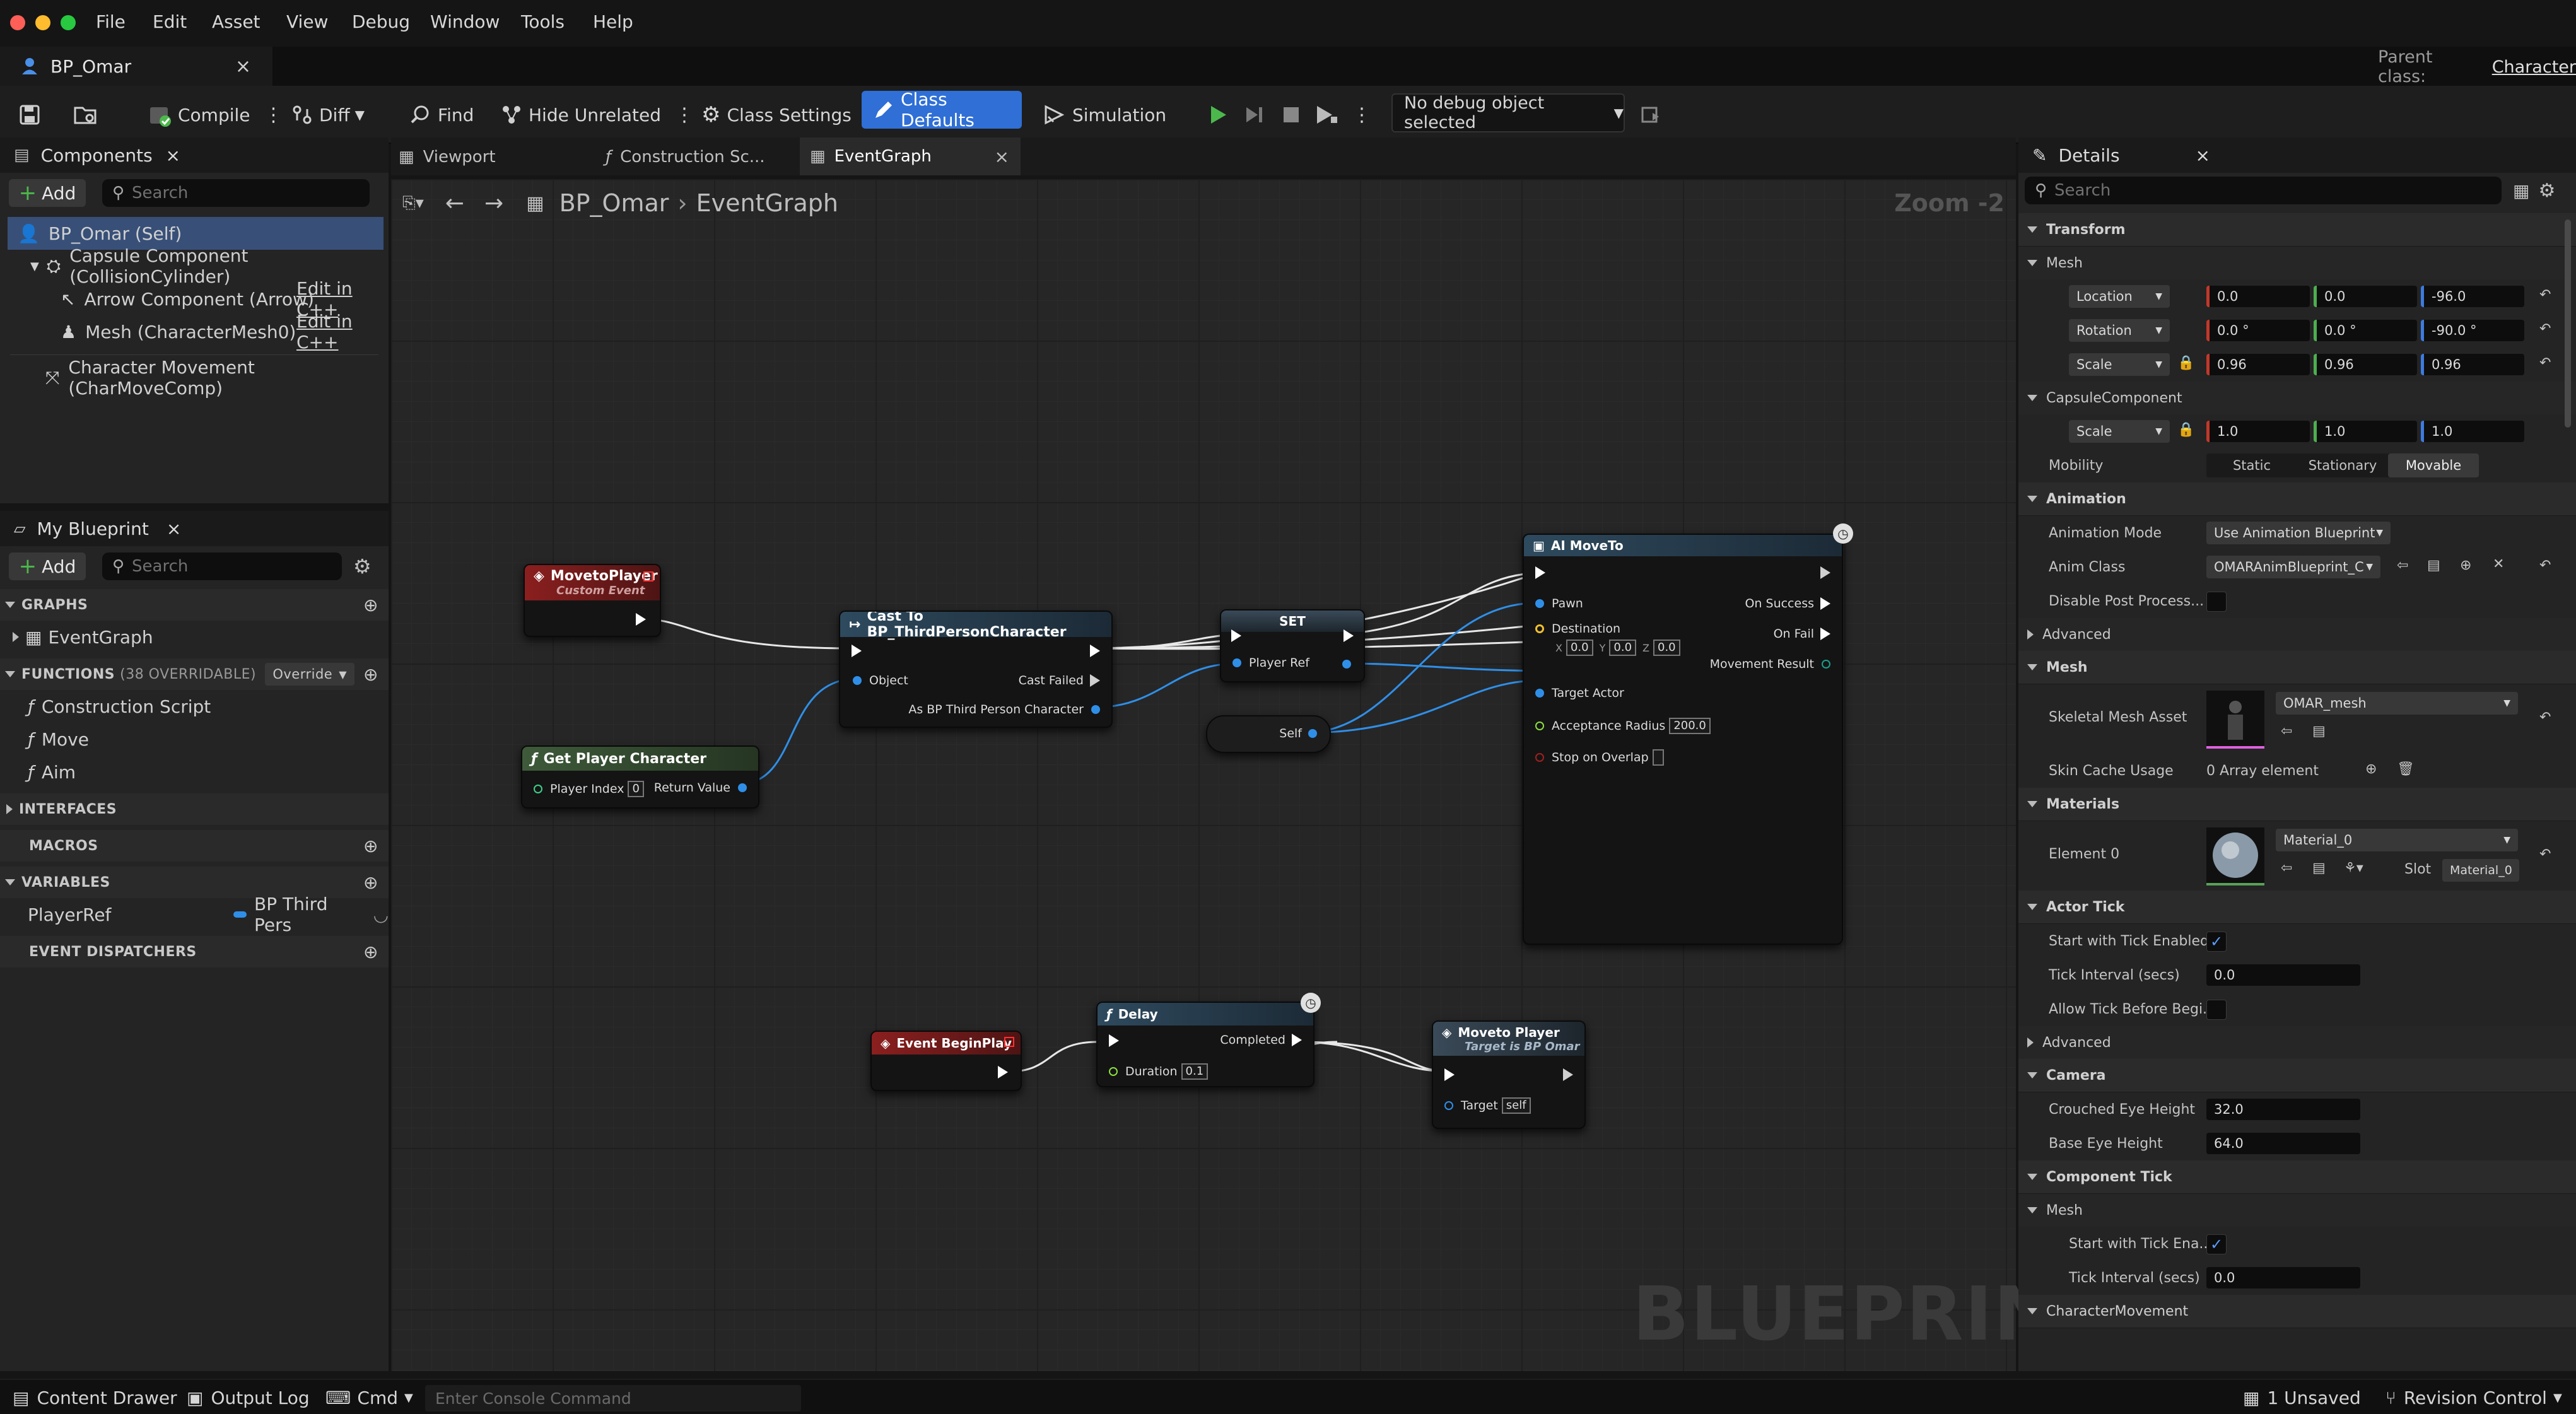 The height and width of the screenshot is (1414, 2576). Describe the element at coordinates (1346, 665) in the screenshot. I see `player-ref-out-pin` at that location.